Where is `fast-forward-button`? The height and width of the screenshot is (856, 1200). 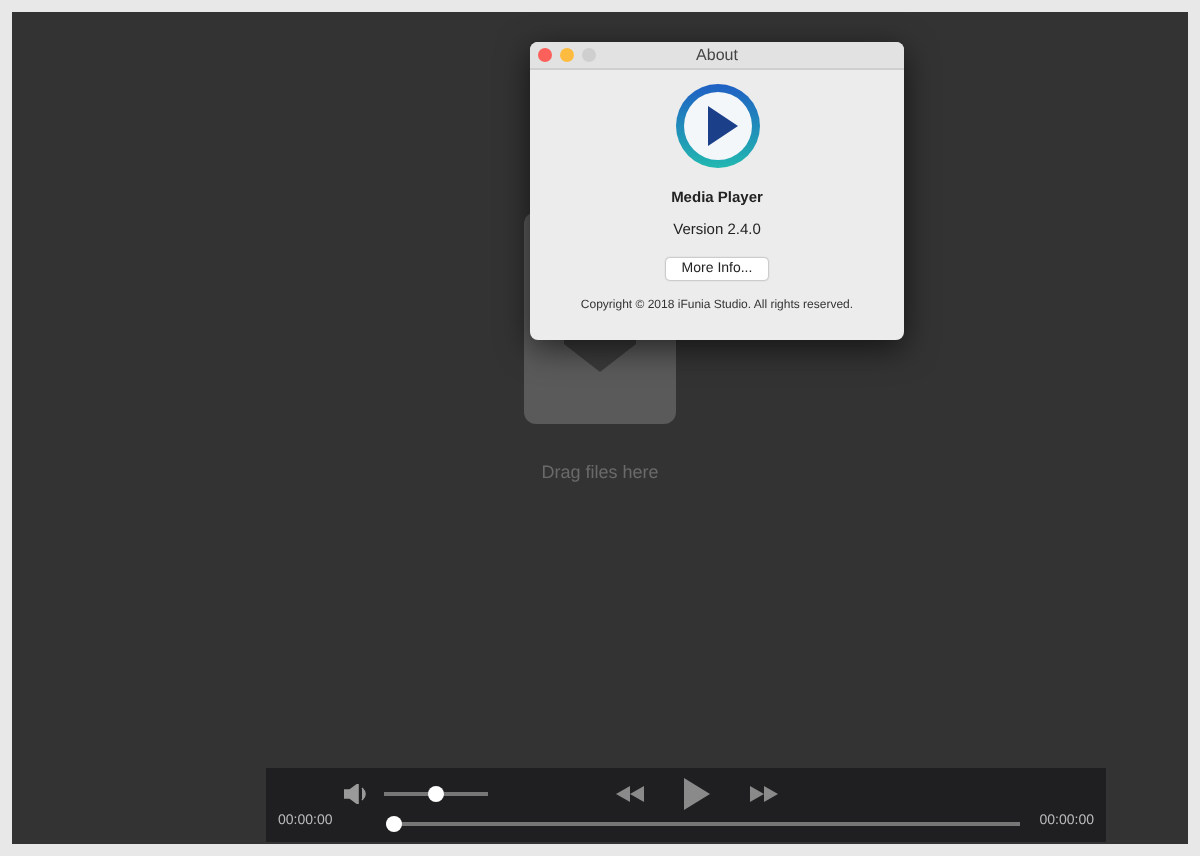
fast-forward-button is located at coordinates (764, 793).